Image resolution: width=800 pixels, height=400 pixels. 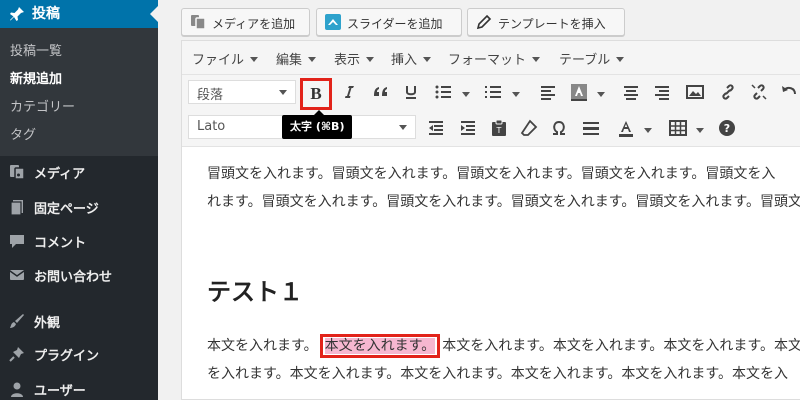 I want to click on menu-insert: 挿入, so click(x=411, y=58).